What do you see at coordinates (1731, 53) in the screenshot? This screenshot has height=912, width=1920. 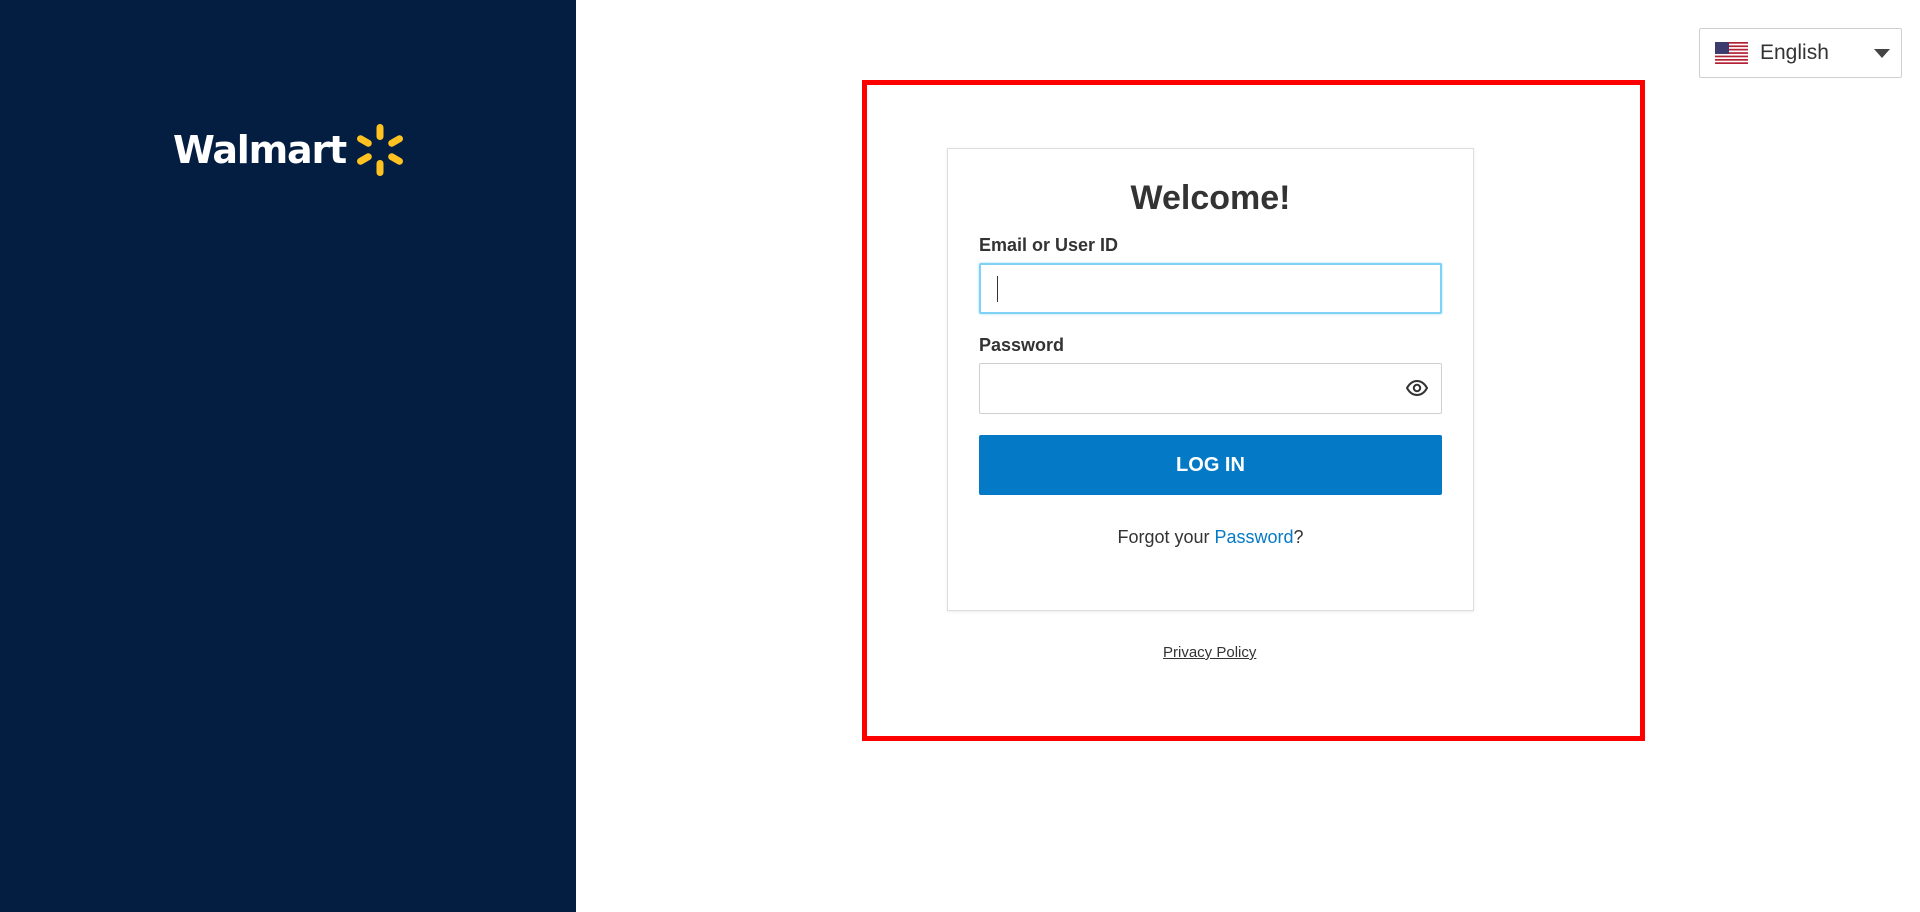 I see `us-flag-icon` at bounding box center [1731, 53].